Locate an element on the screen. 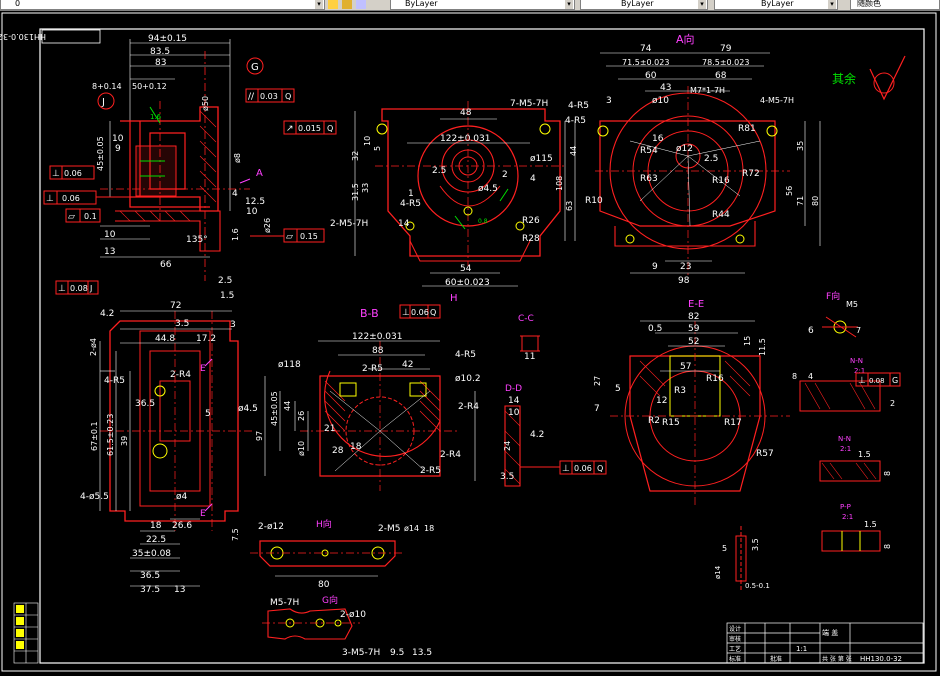  av-dim-4m5: 4-M5-7H is located at coordinates (777, 100).